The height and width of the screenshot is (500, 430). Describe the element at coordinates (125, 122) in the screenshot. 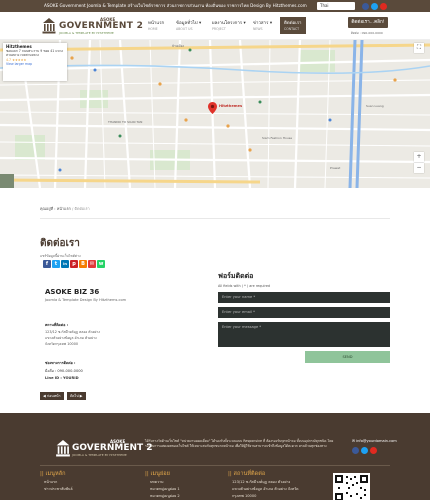

I see `map-label: THANNO TO SUAN TAN` at that location.